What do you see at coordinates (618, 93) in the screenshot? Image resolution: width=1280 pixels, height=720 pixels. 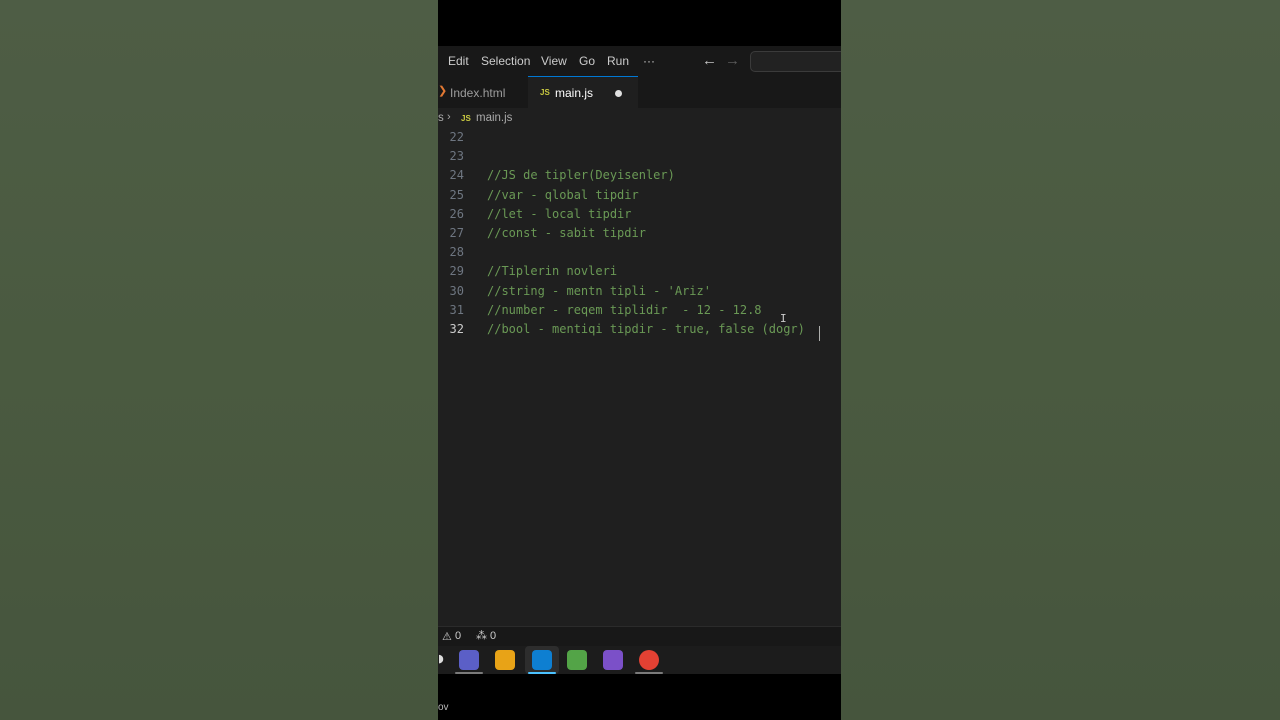 I see `unsaved-dot-icon` at bounding box center [618, 93].